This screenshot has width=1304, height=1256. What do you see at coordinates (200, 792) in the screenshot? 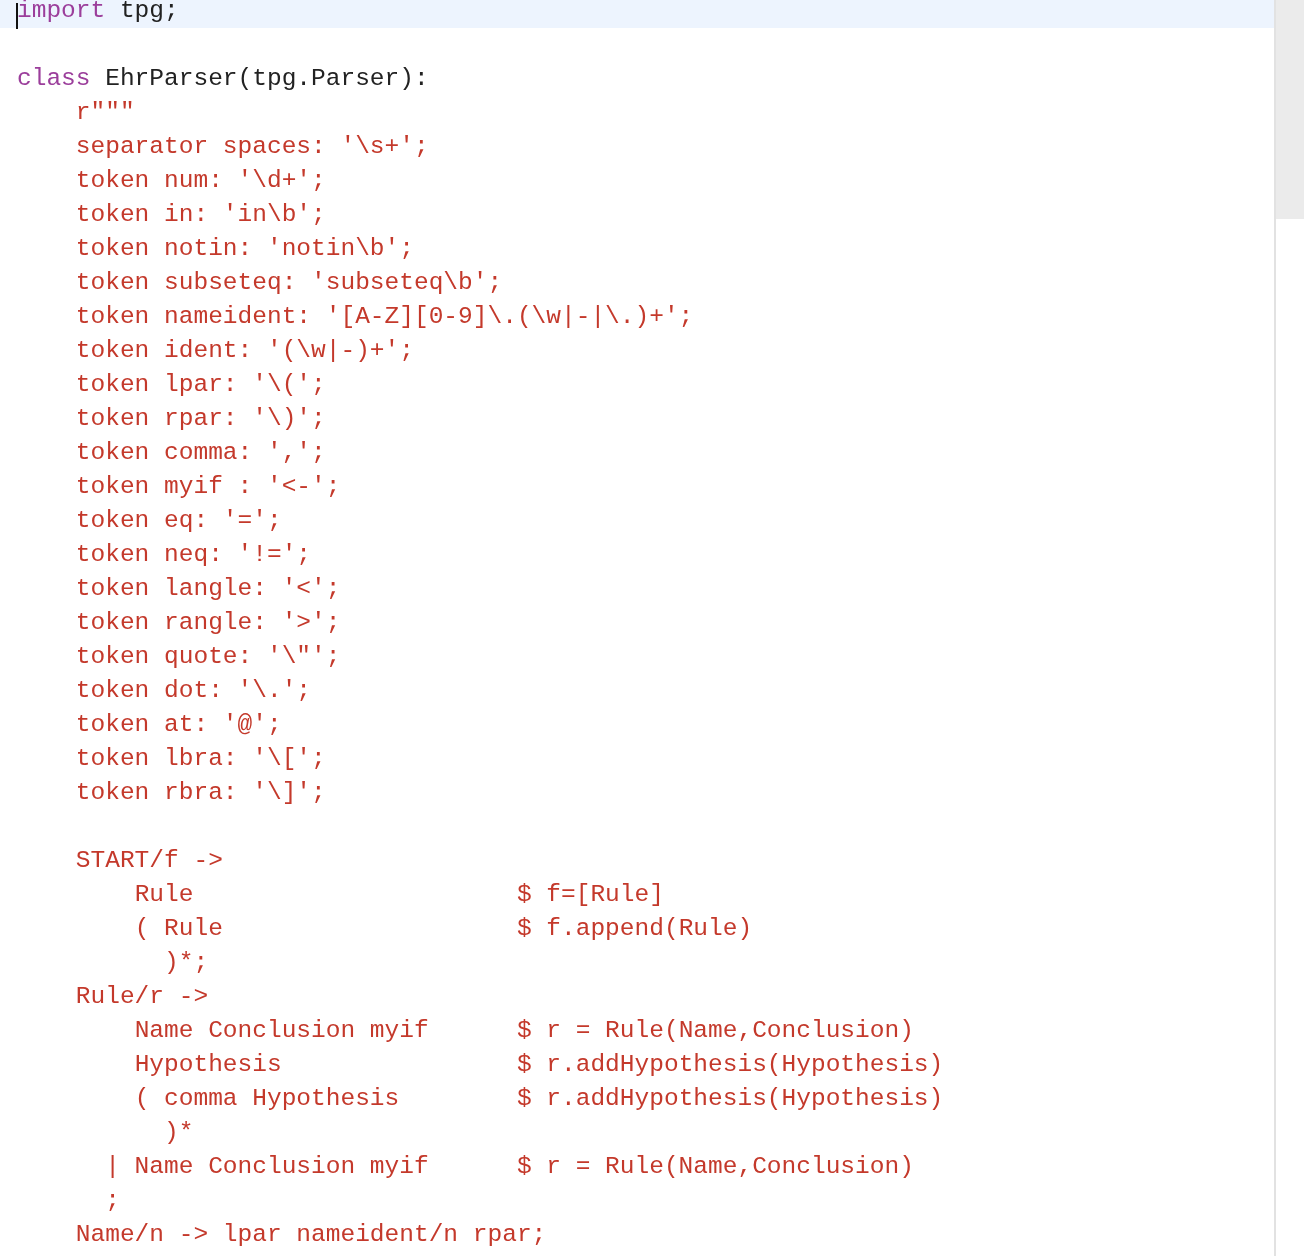
I see `string-literal: token rbra: '\]';` at bounding box center [200, 792].